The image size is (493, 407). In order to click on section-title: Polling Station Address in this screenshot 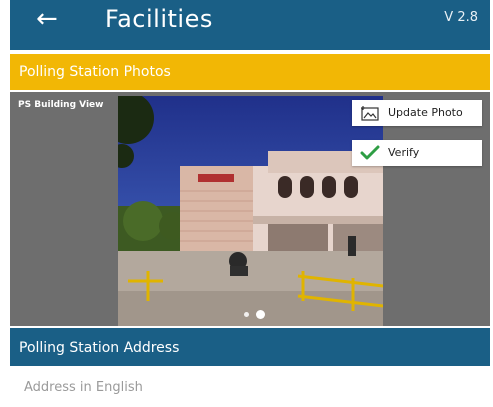, I will do `click(99, 348)`.